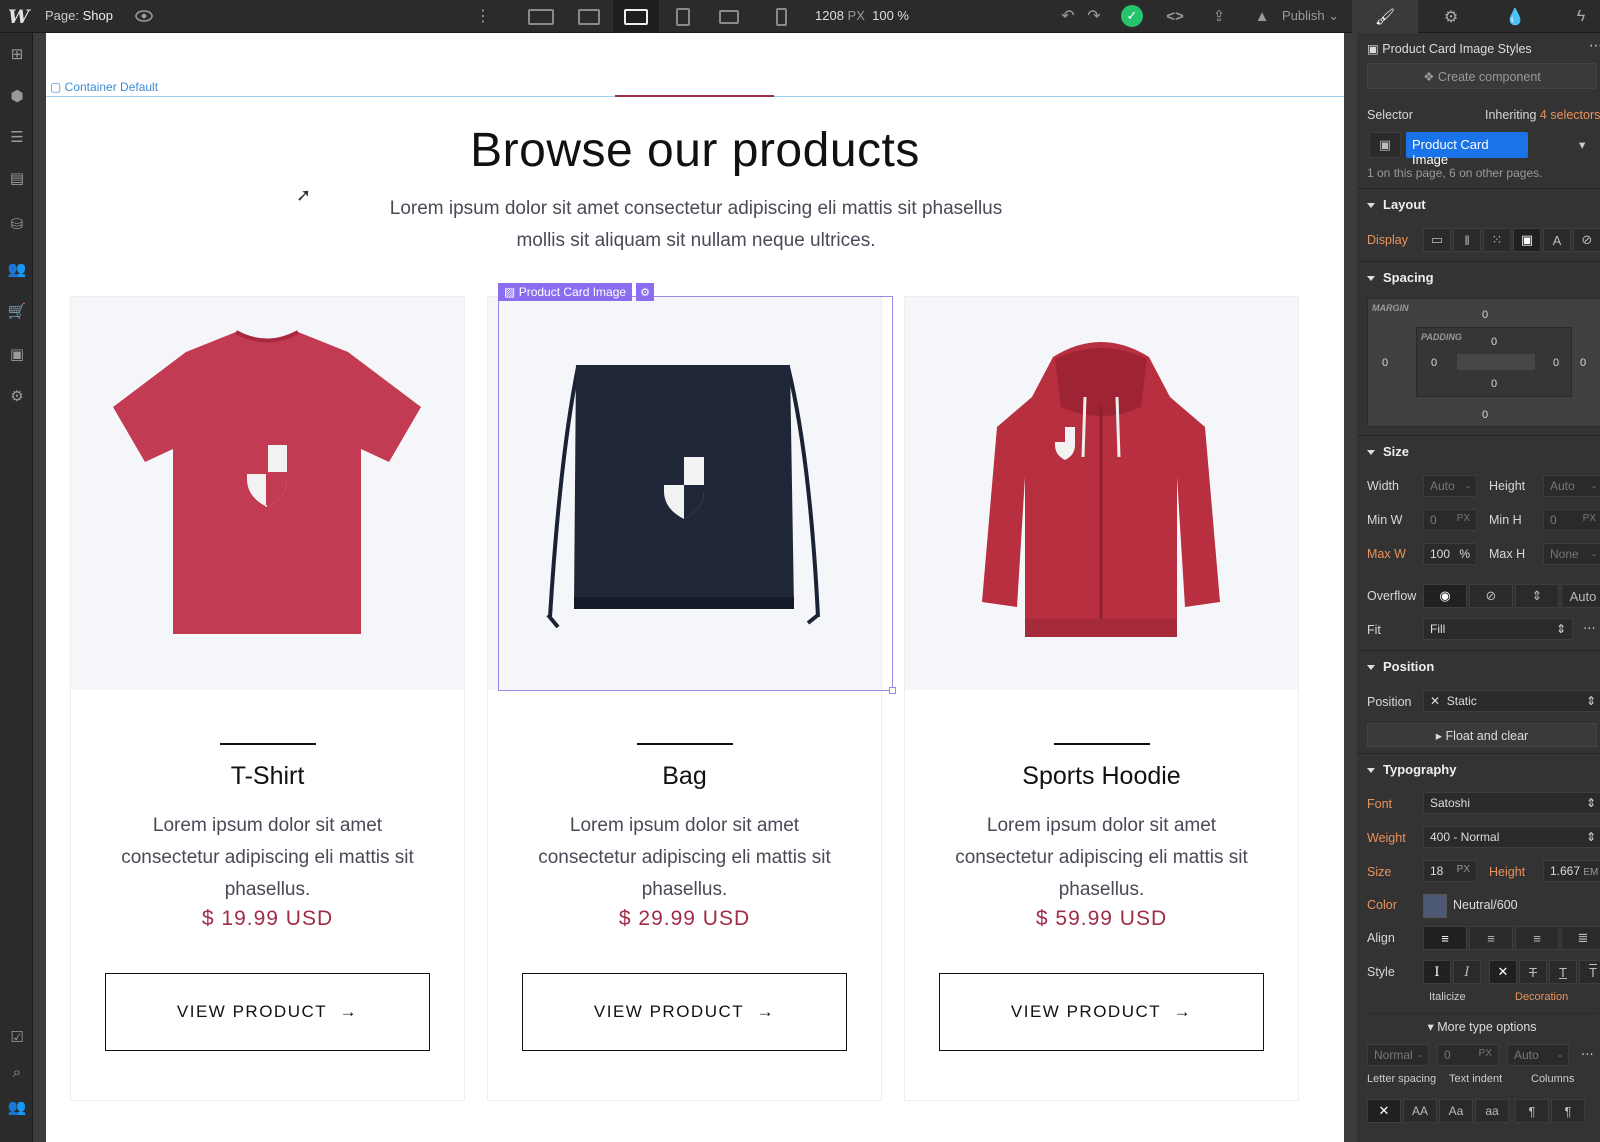 Image resolution: width=1600 pixels, height=1142 pixels. Describe the element at coordinates (1485, 315) in the screenshot. I see `margin-top-value: 0` at that location.